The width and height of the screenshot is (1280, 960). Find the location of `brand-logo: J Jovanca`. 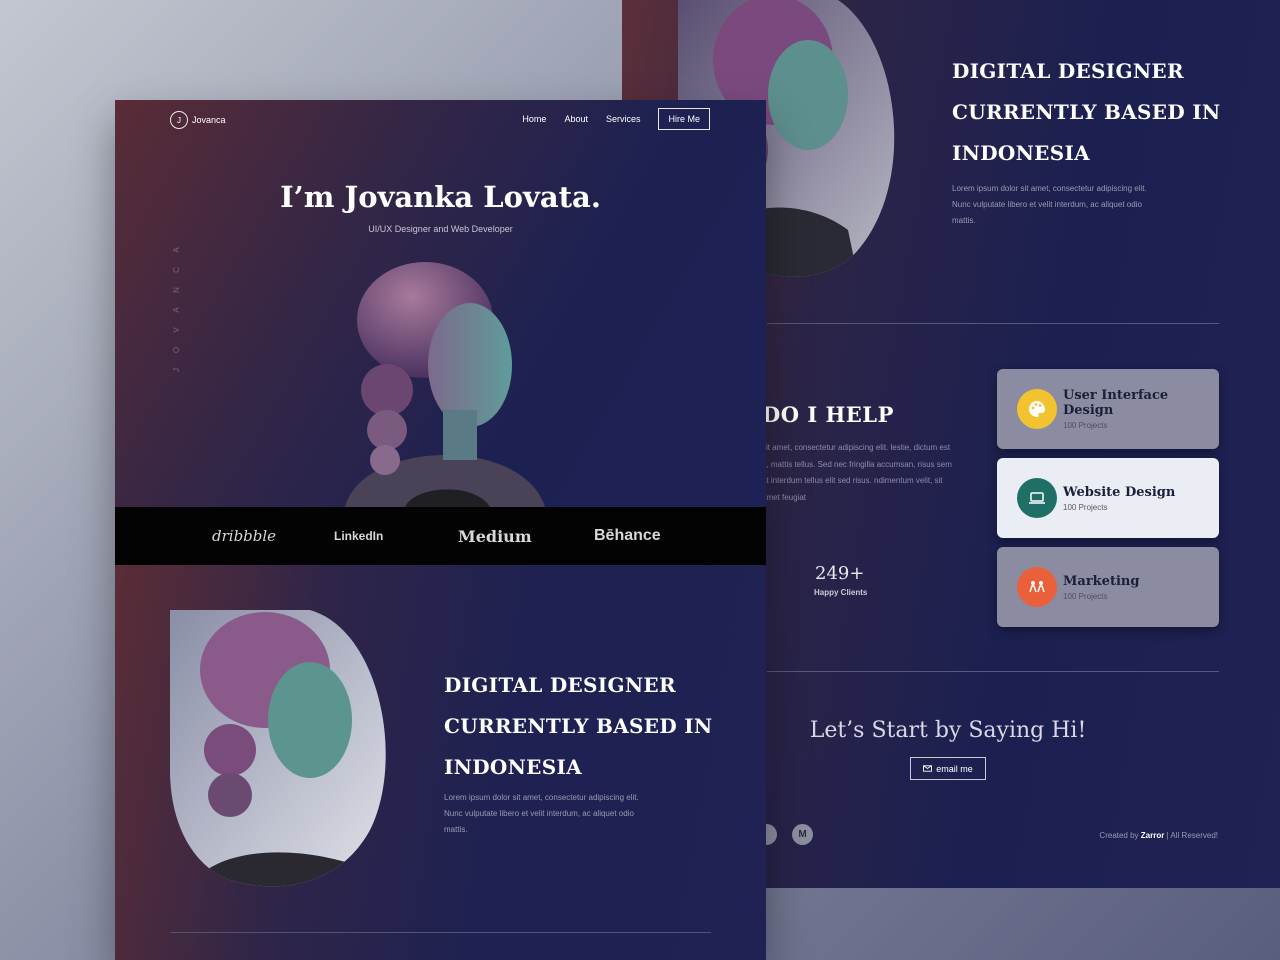

brand-logo: J Jovanca is located at coordinates (198, 120).